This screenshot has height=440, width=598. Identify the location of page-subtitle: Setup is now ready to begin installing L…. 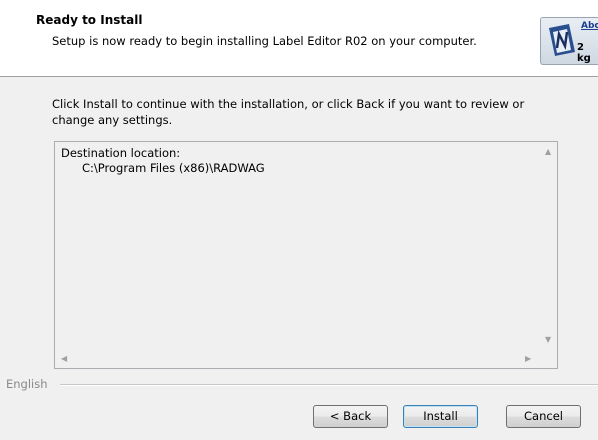
(264, 41).